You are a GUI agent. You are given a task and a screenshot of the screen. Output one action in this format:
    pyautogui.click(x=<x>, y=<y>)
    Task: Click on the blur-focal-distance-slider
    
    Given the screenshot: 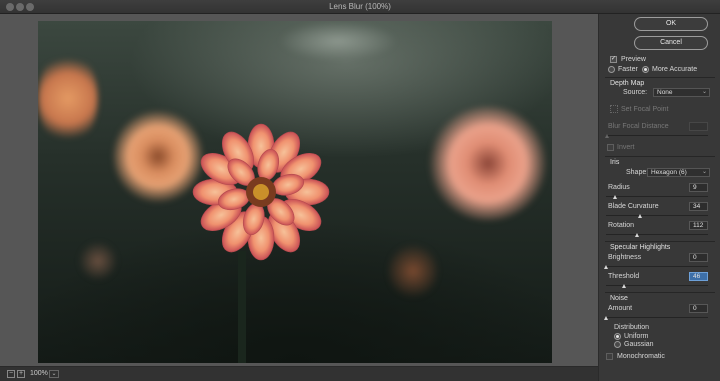 What is the action you would take?
    pyautogui.click(x=607, y=136)
    